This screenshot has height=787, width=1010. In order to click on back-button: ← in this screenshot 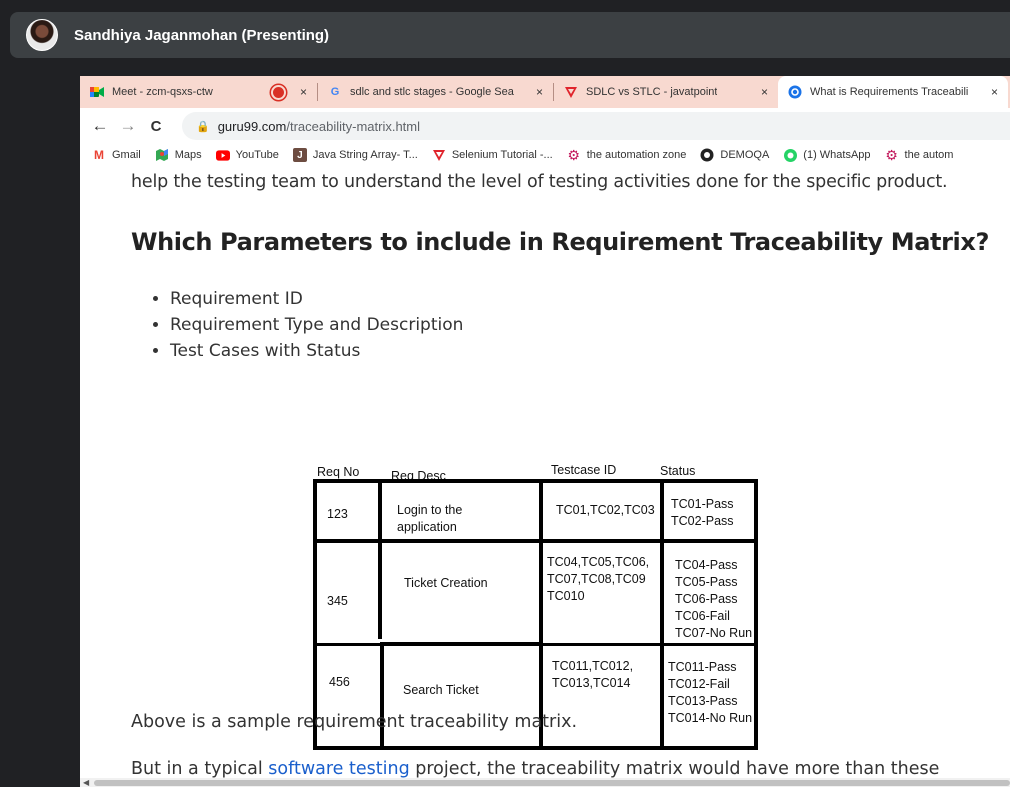, I will do `click(100, 126)`.